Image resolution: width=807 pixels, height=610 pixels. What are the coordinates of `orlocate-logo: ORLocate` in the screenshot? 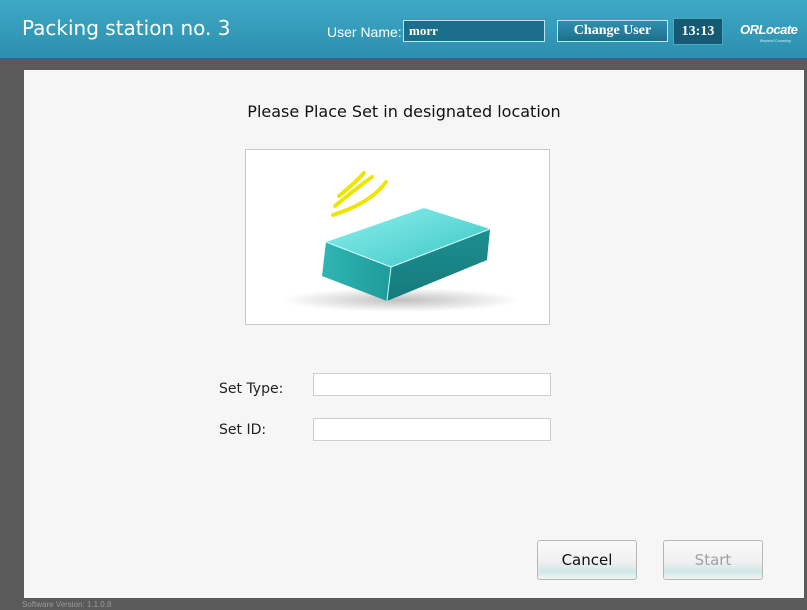 It's located at (769, 29).